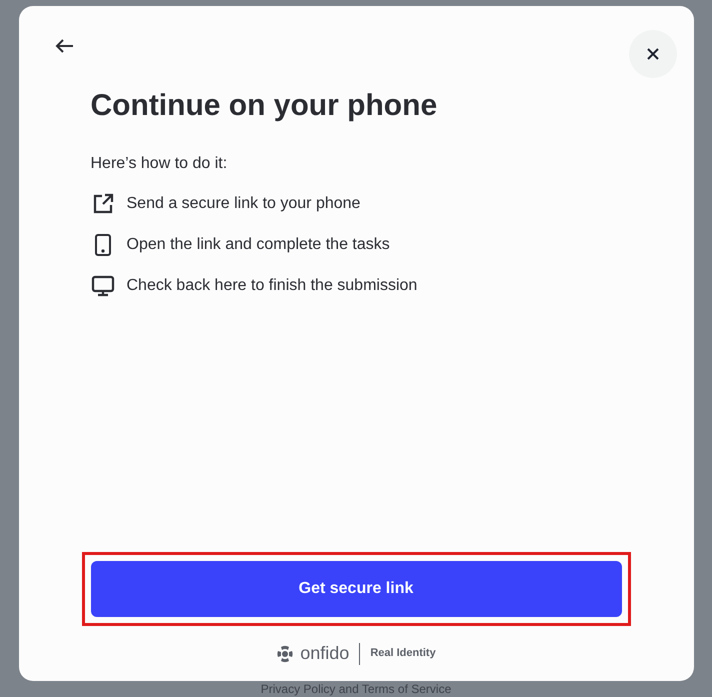 The height and width of the screenshot is (697, 712). I want to click on tagline: Real Identity, so click(403, 654).